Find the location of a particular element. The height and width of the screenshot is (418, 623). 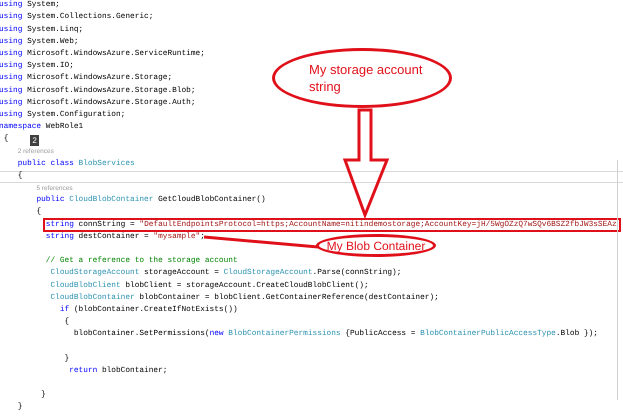

count-badge: 2 is located at coordinates (34, 140).